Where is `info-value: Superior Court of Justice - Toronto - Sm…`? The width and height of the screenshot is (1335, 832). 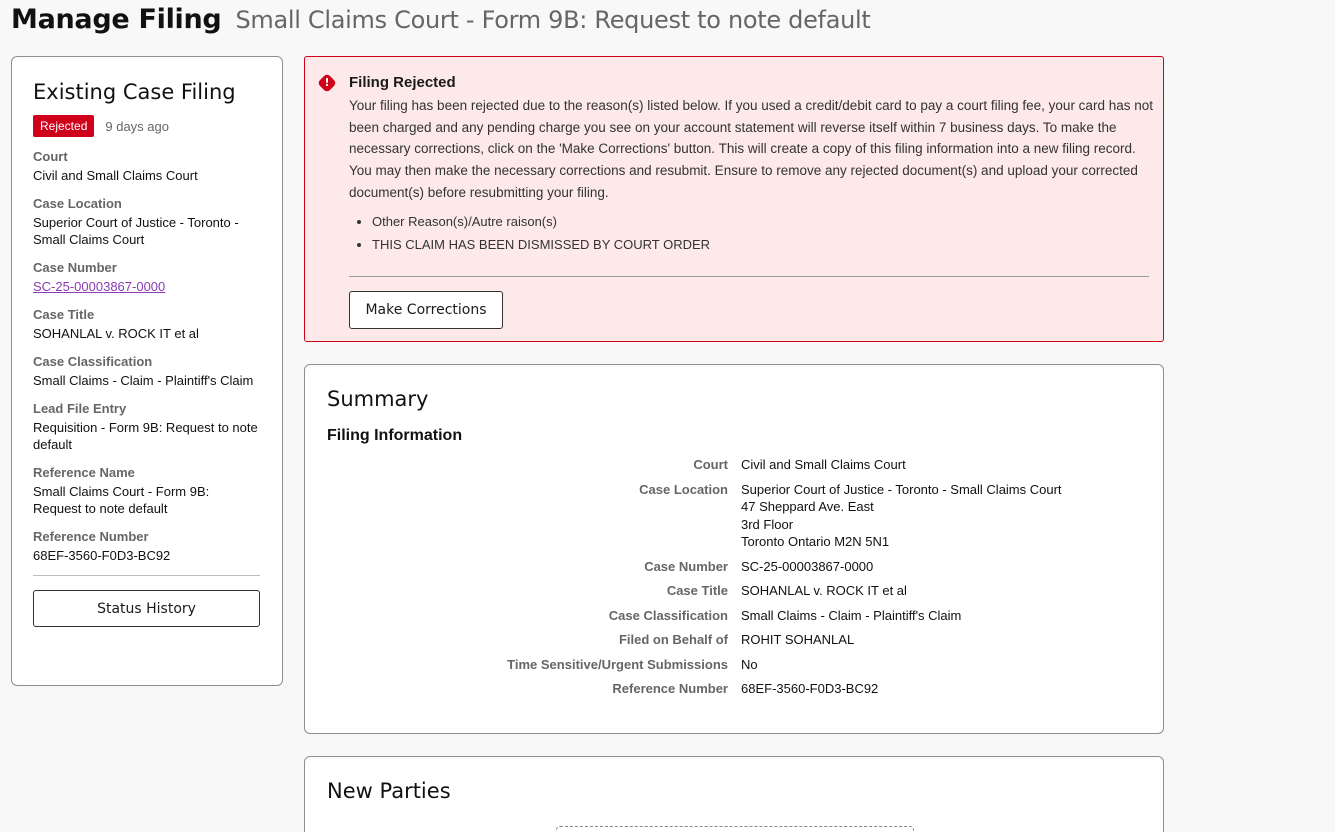 info-value: Superior Court of Justice - Toronto - Sm… is located at coordinates (901, 516).